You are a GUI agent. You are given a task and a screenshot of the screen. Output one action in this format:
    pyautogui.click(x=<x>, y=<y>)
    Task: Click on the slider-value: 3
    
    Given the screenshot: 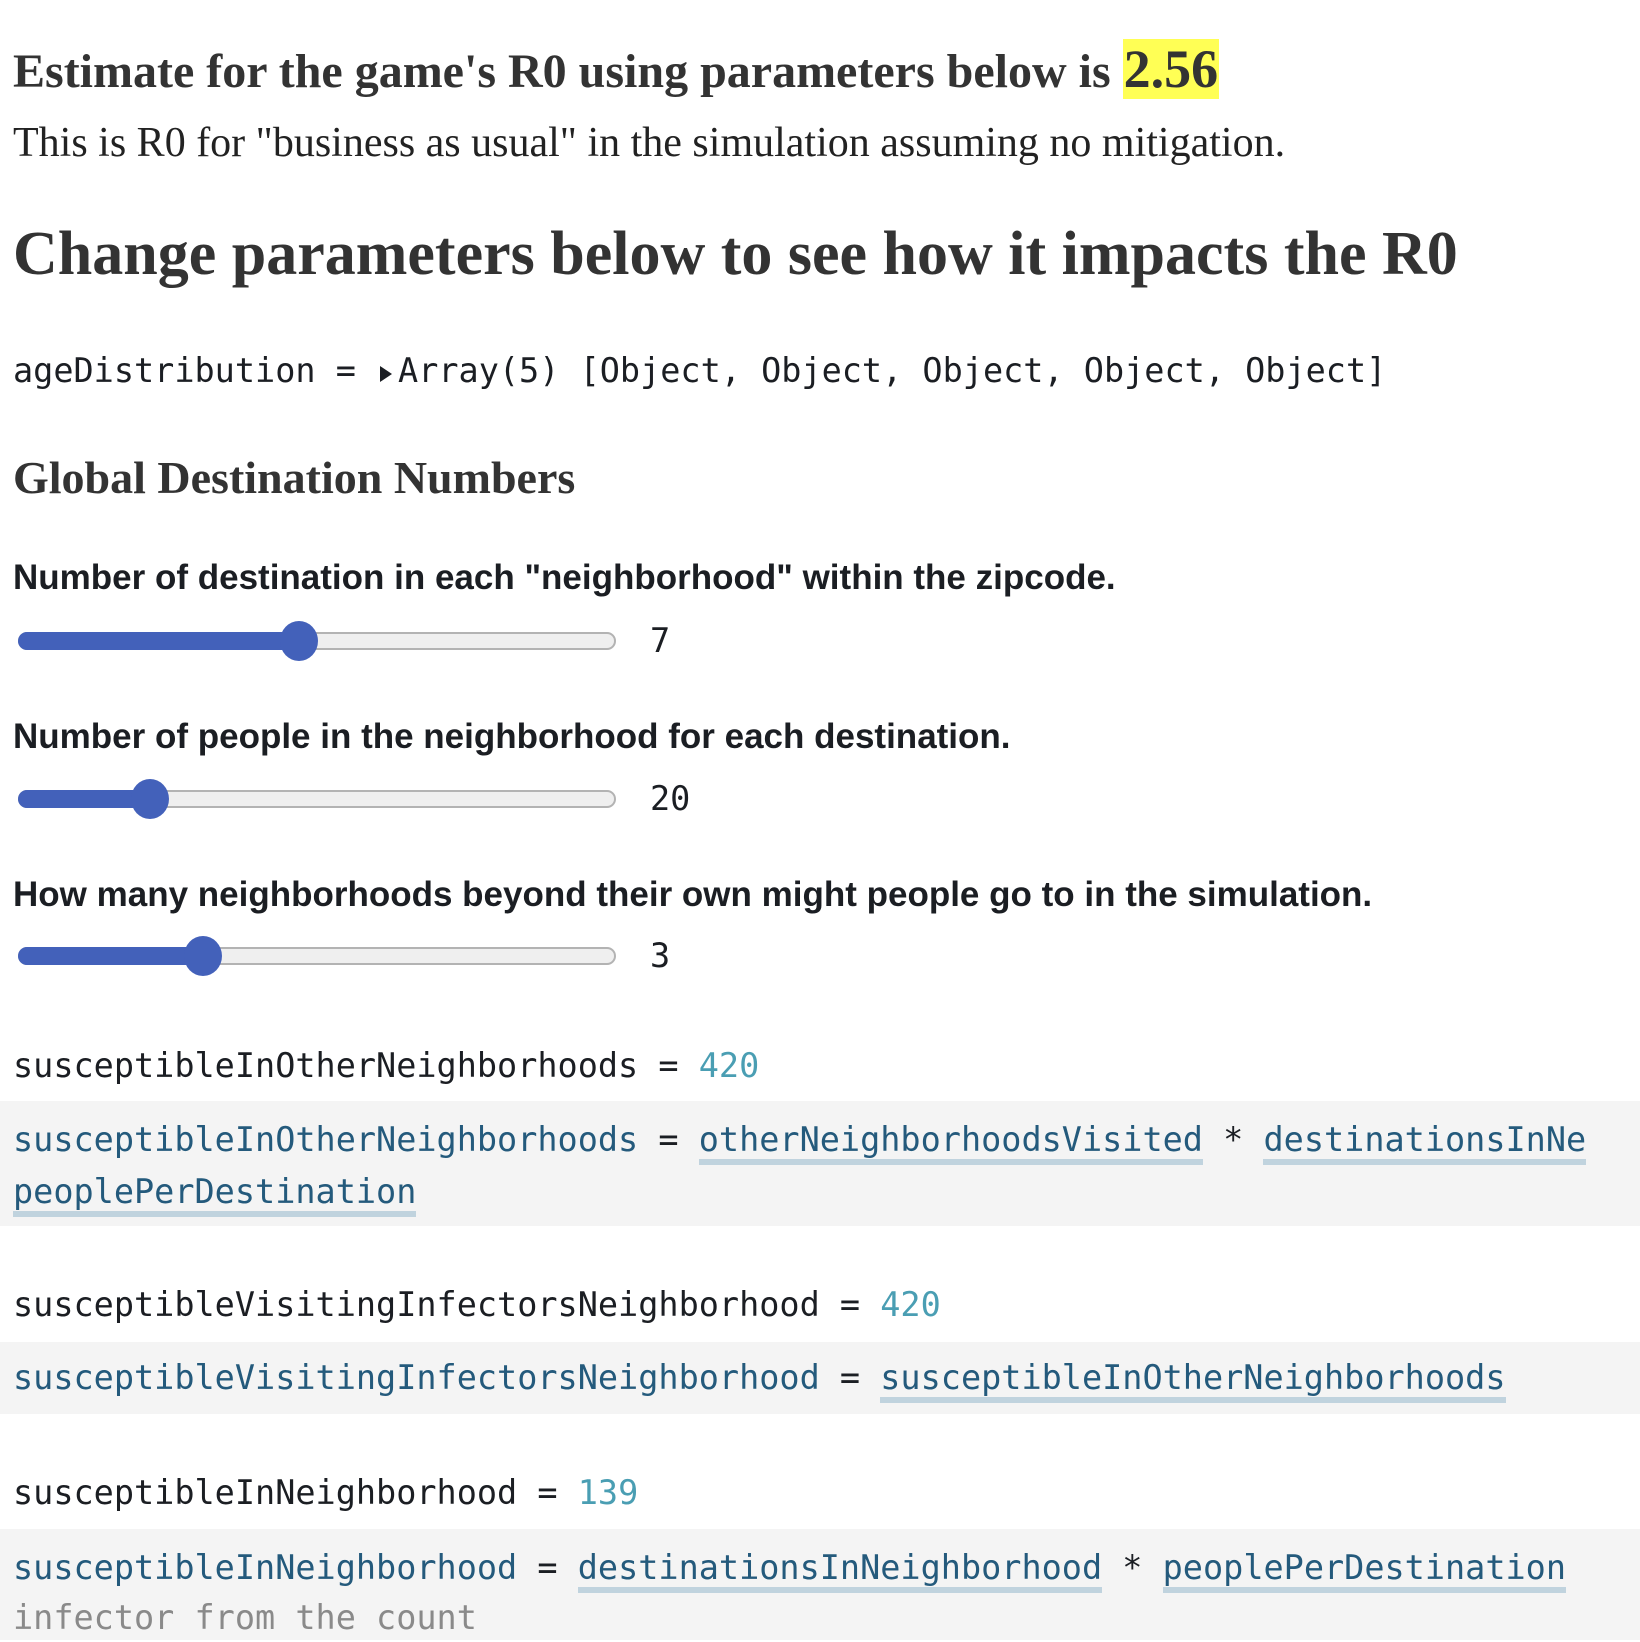 What is the action you would take?
    pyautogui.click(x=660, y=955)
    